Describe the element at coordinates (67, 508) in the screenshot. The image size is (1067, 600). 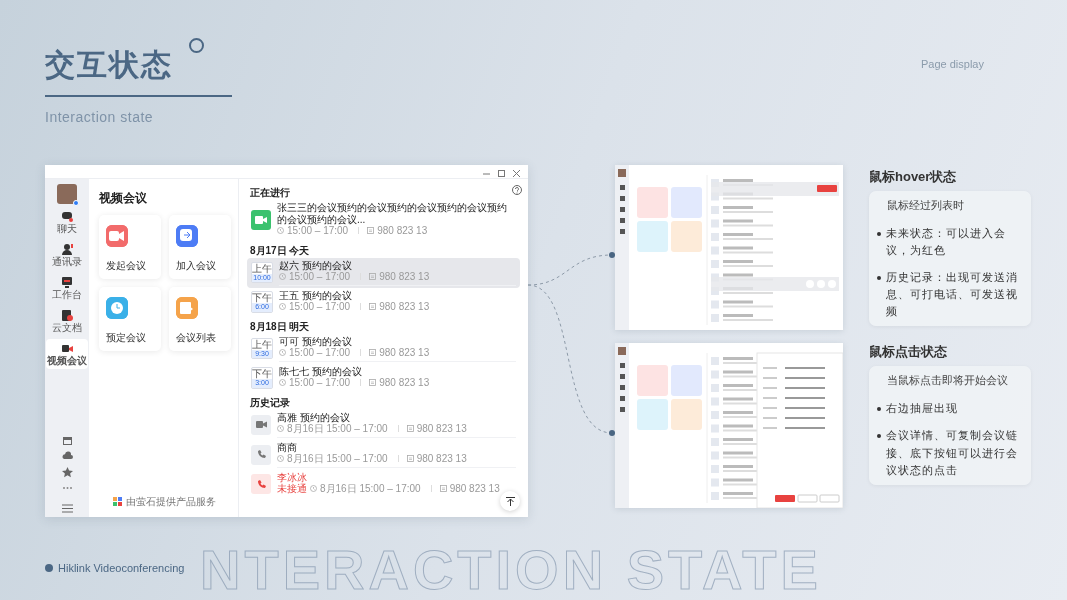
I see `menu-icon` at that location.